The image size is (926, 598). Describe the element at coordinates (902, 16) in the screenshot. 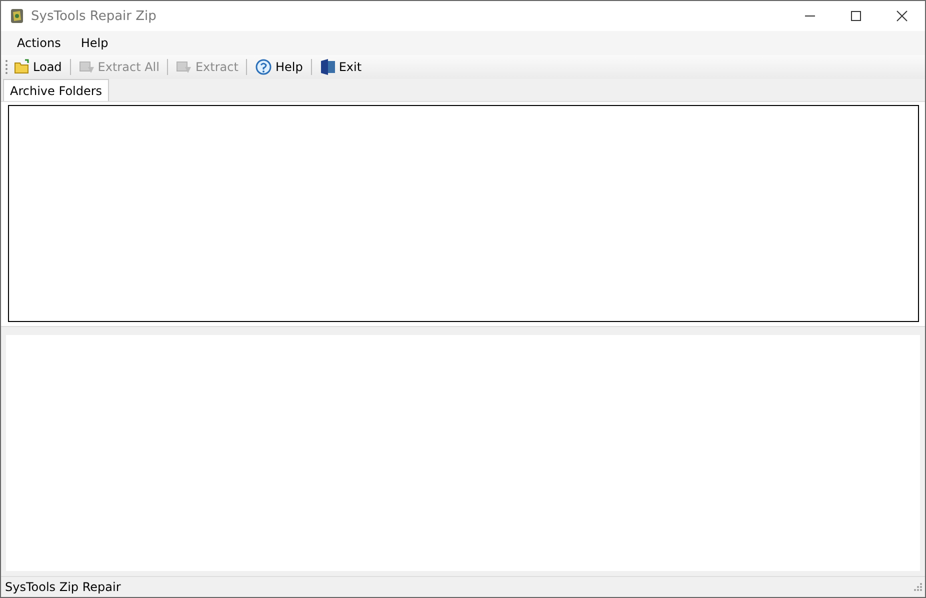

I see `close-icon` at that location.